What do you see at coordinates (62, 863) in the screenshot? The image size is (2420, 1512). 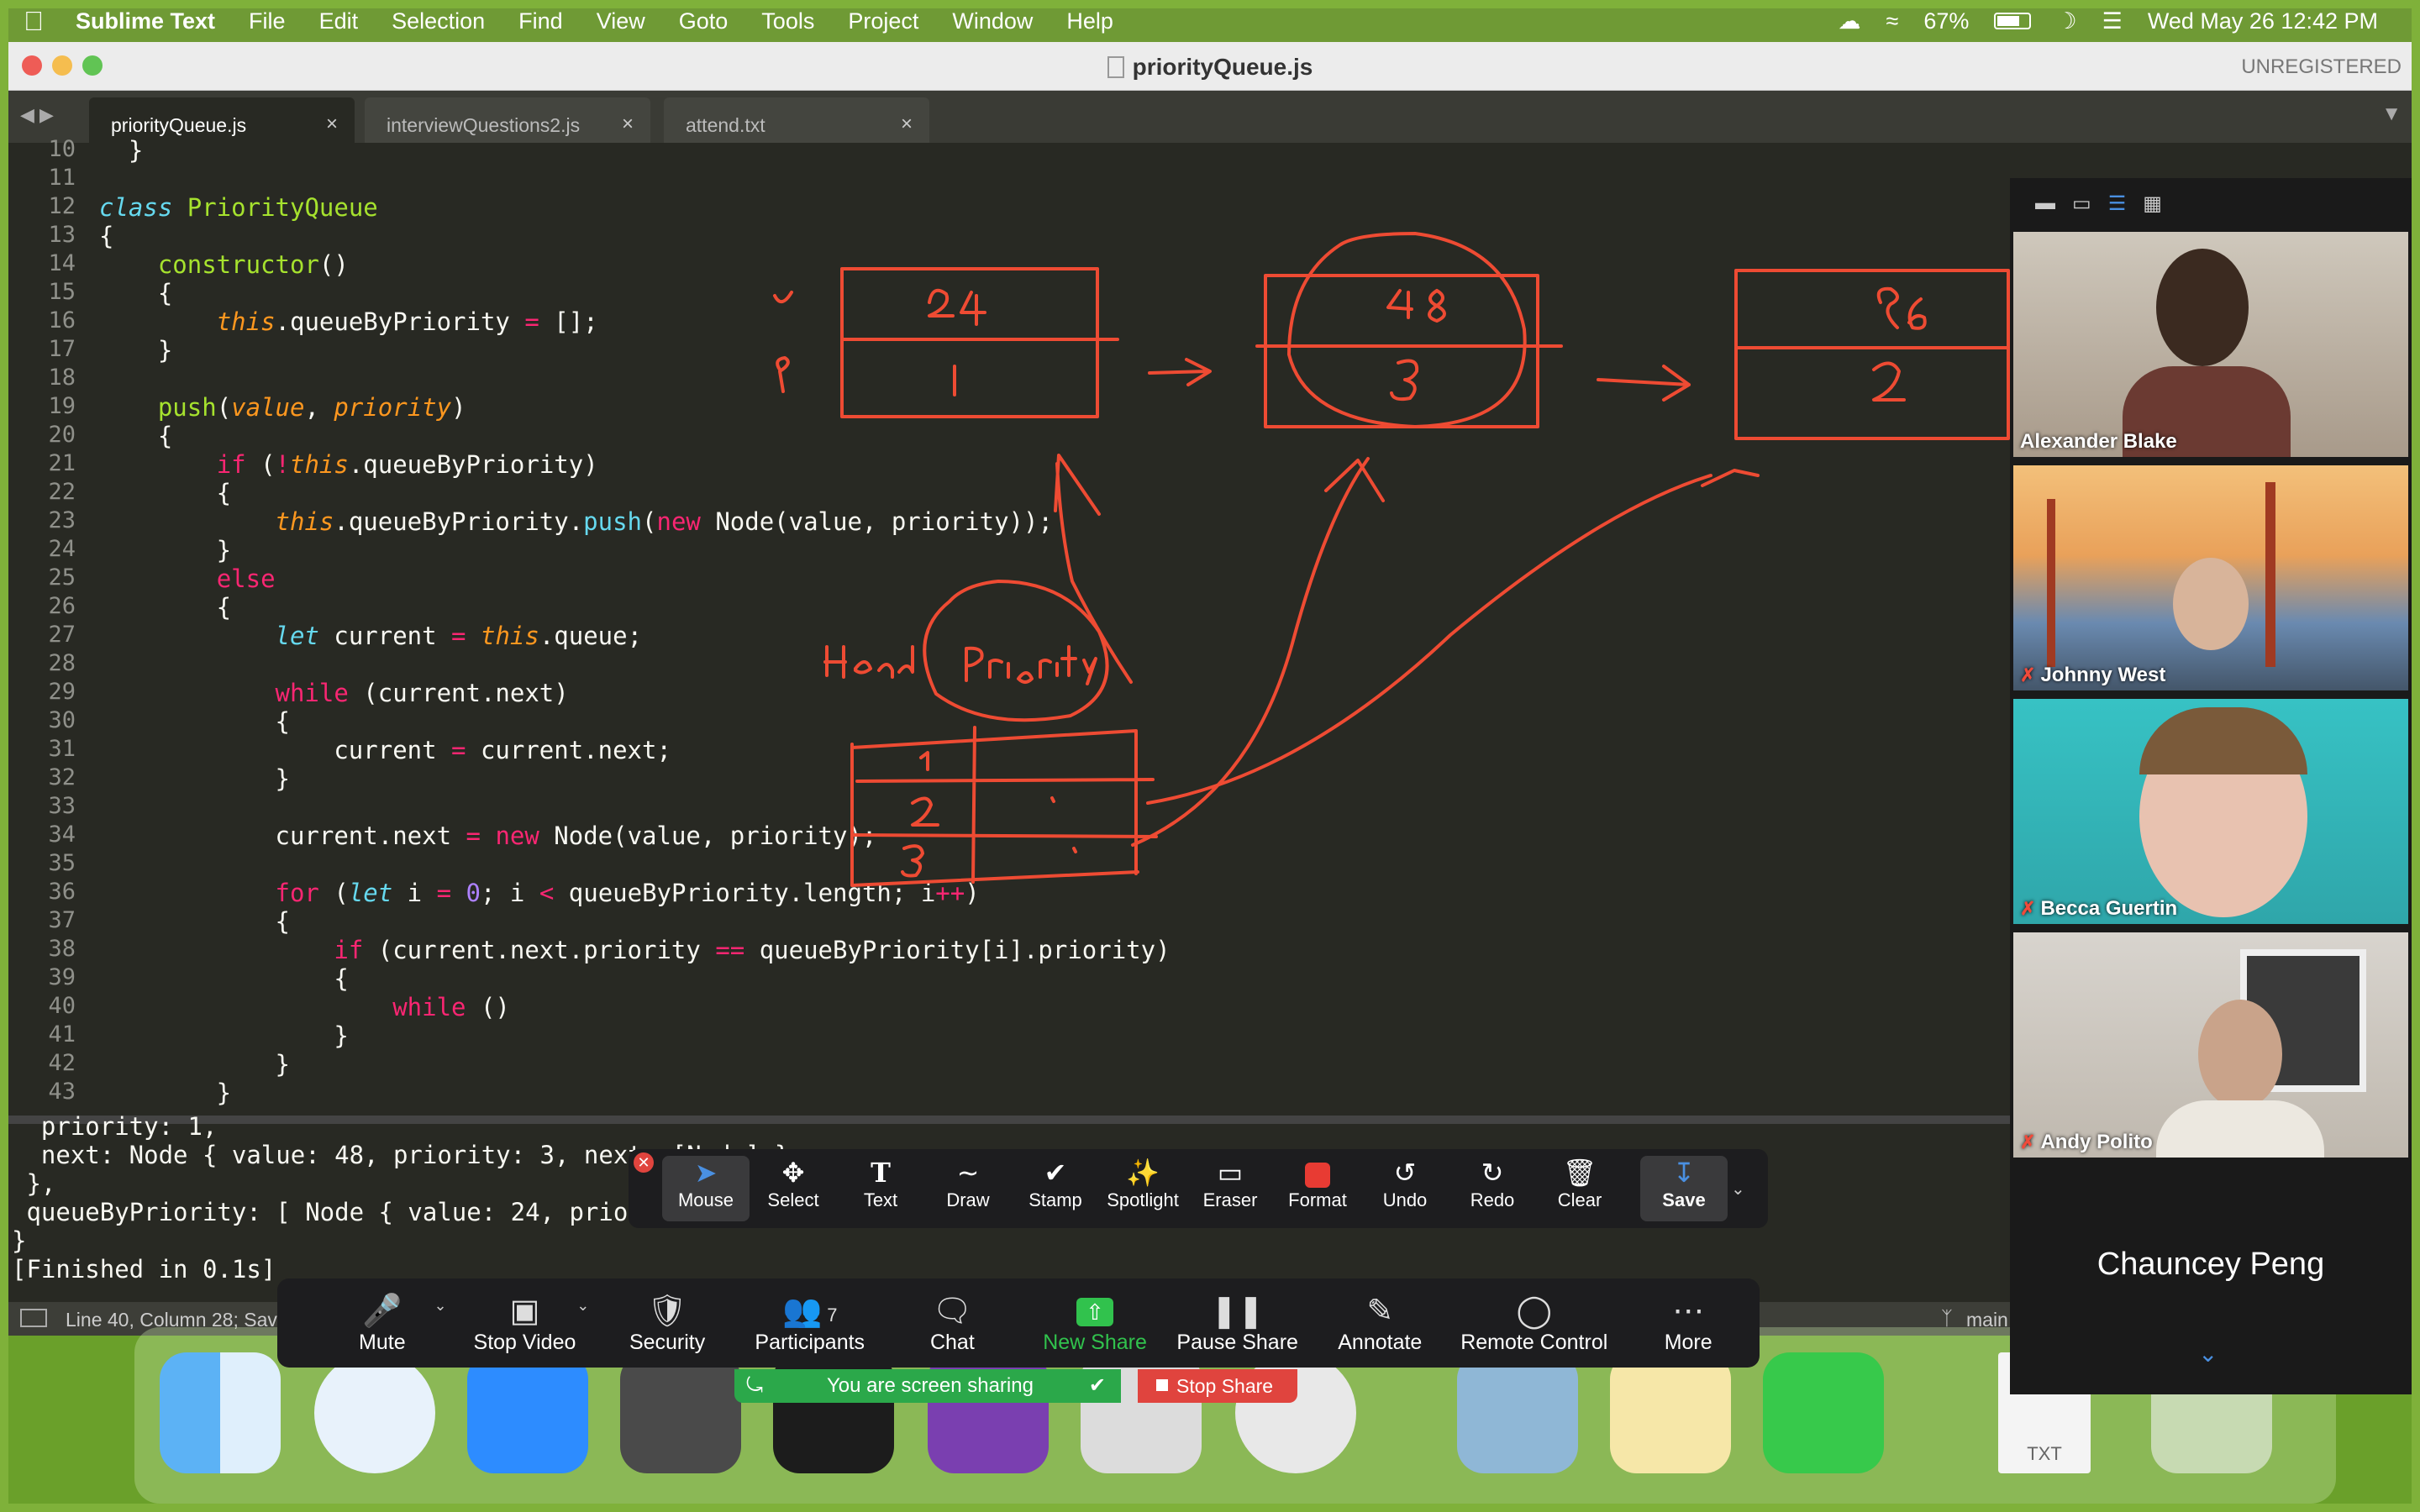 I see `line-number: 35` at bounding box center [62, 863].